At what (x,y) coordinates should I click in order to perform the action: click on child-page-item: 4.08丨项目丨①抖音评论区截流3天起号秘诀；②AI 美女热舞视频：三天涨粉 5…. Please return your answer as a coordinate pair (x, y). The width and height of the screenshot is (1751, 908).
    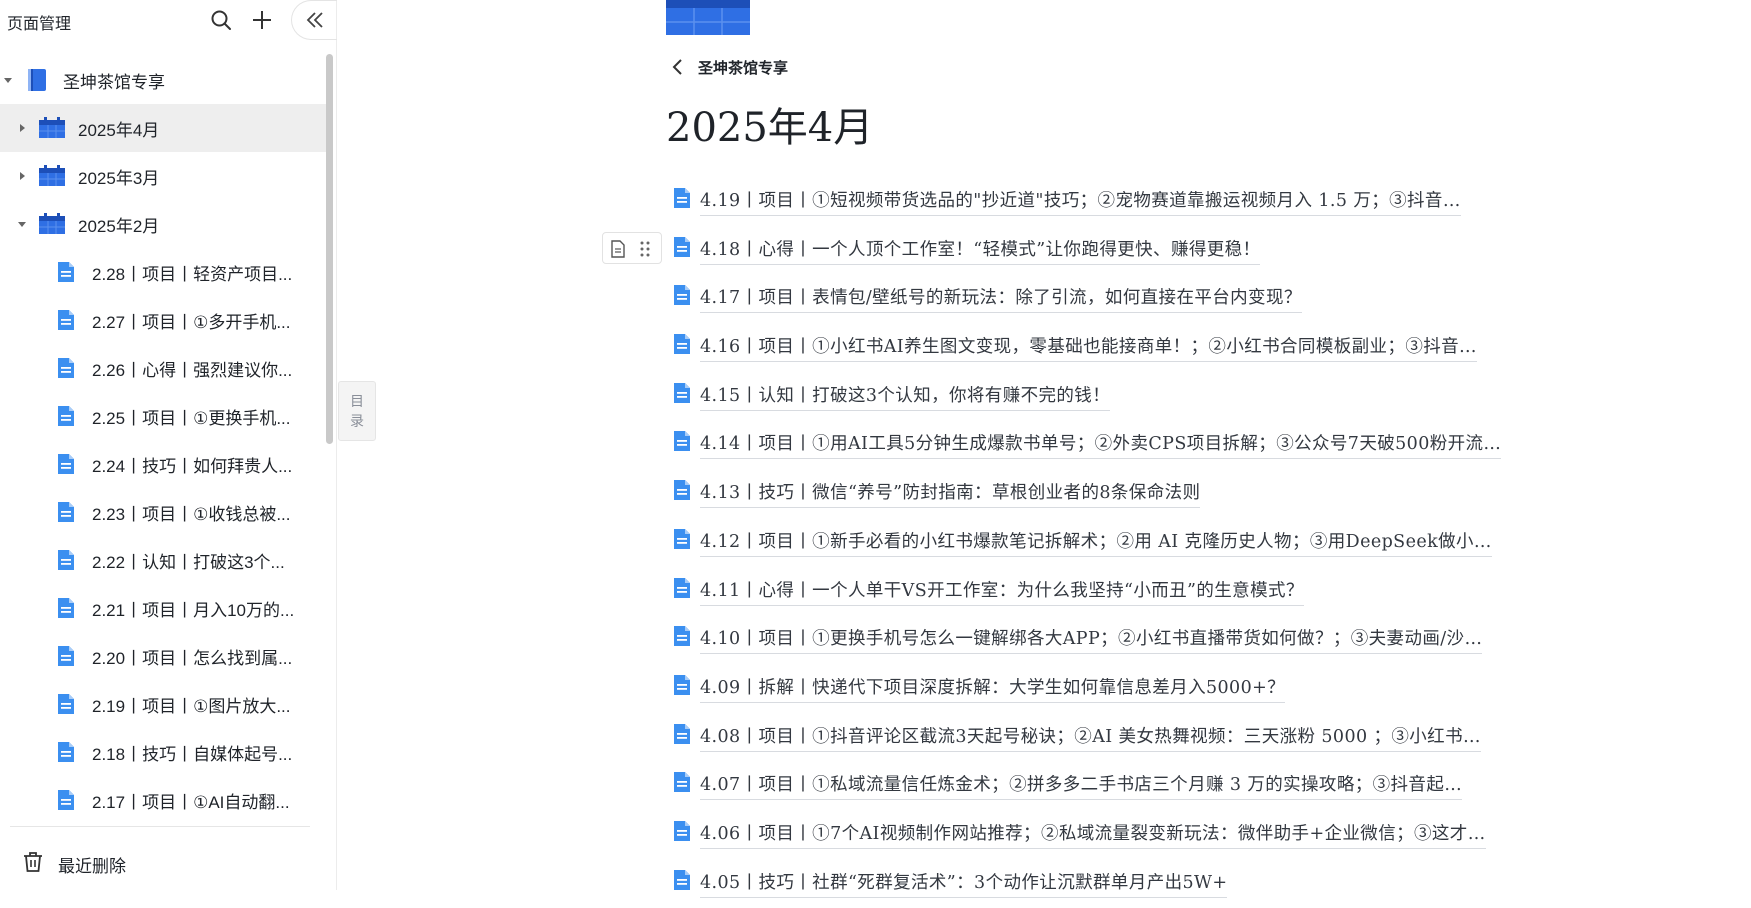
    Looking at the image, I should click on (1116, 738).